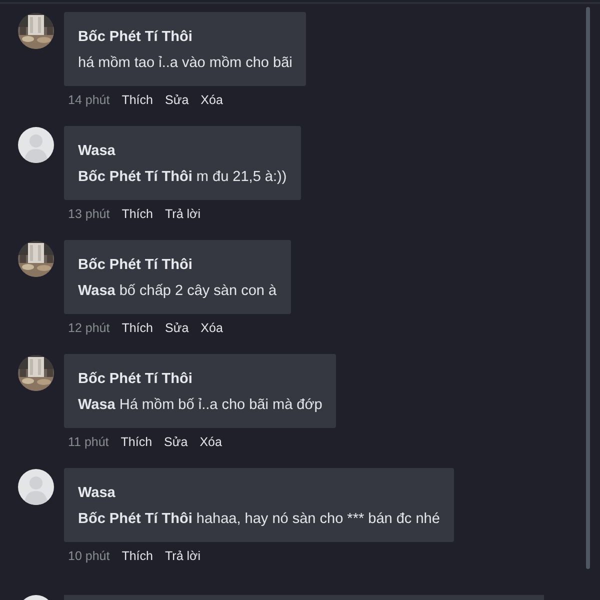 The height and width of the screenshot is (600, 600). Describe the element at coordinates (182, 177) in the screenshot. I see `comment-text: Bốc Phét Tí Thôi m đu 21,5 à:))` at that location.